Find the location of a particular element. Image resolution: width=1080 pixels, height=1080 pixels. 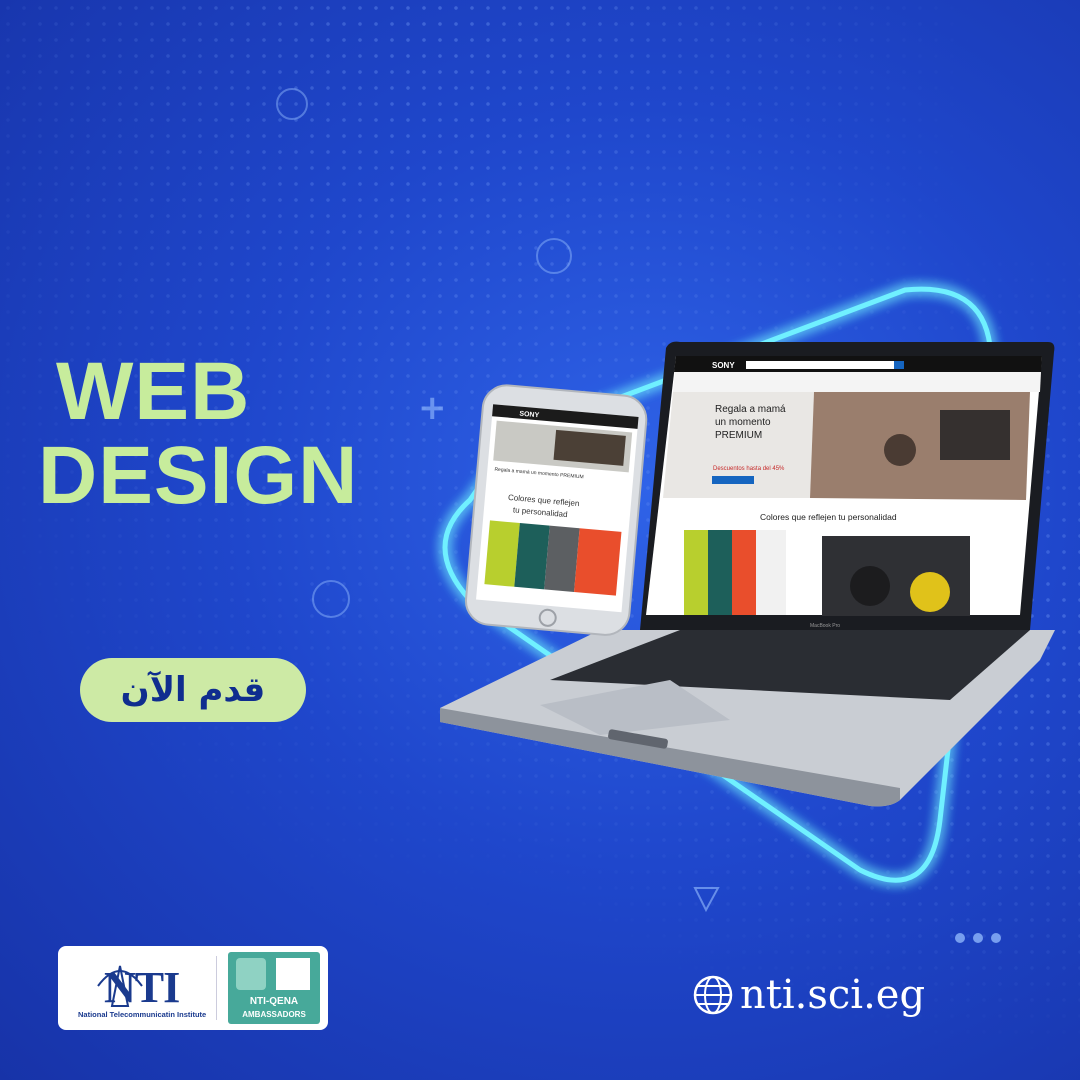

headline: WEB DESIGN is located at coordinates (198, 434).